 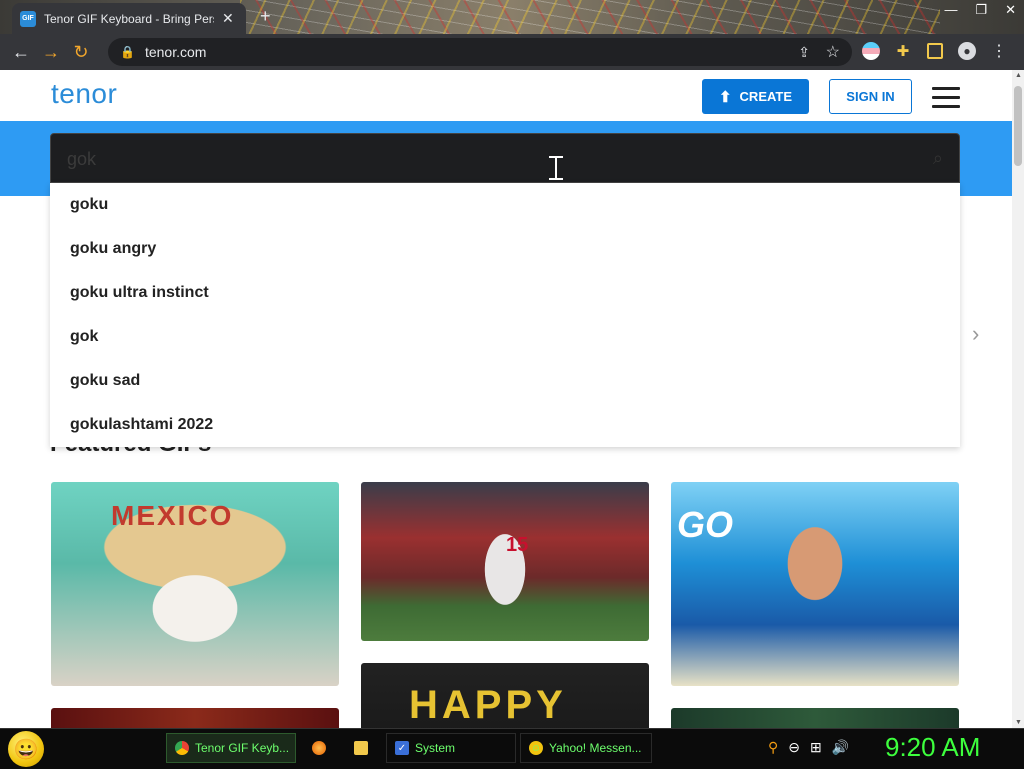 What do you see at coordinates (903, 51) in the screenshot?
I see `puzzle-icon: ✚` at bounding box center [903, 51].